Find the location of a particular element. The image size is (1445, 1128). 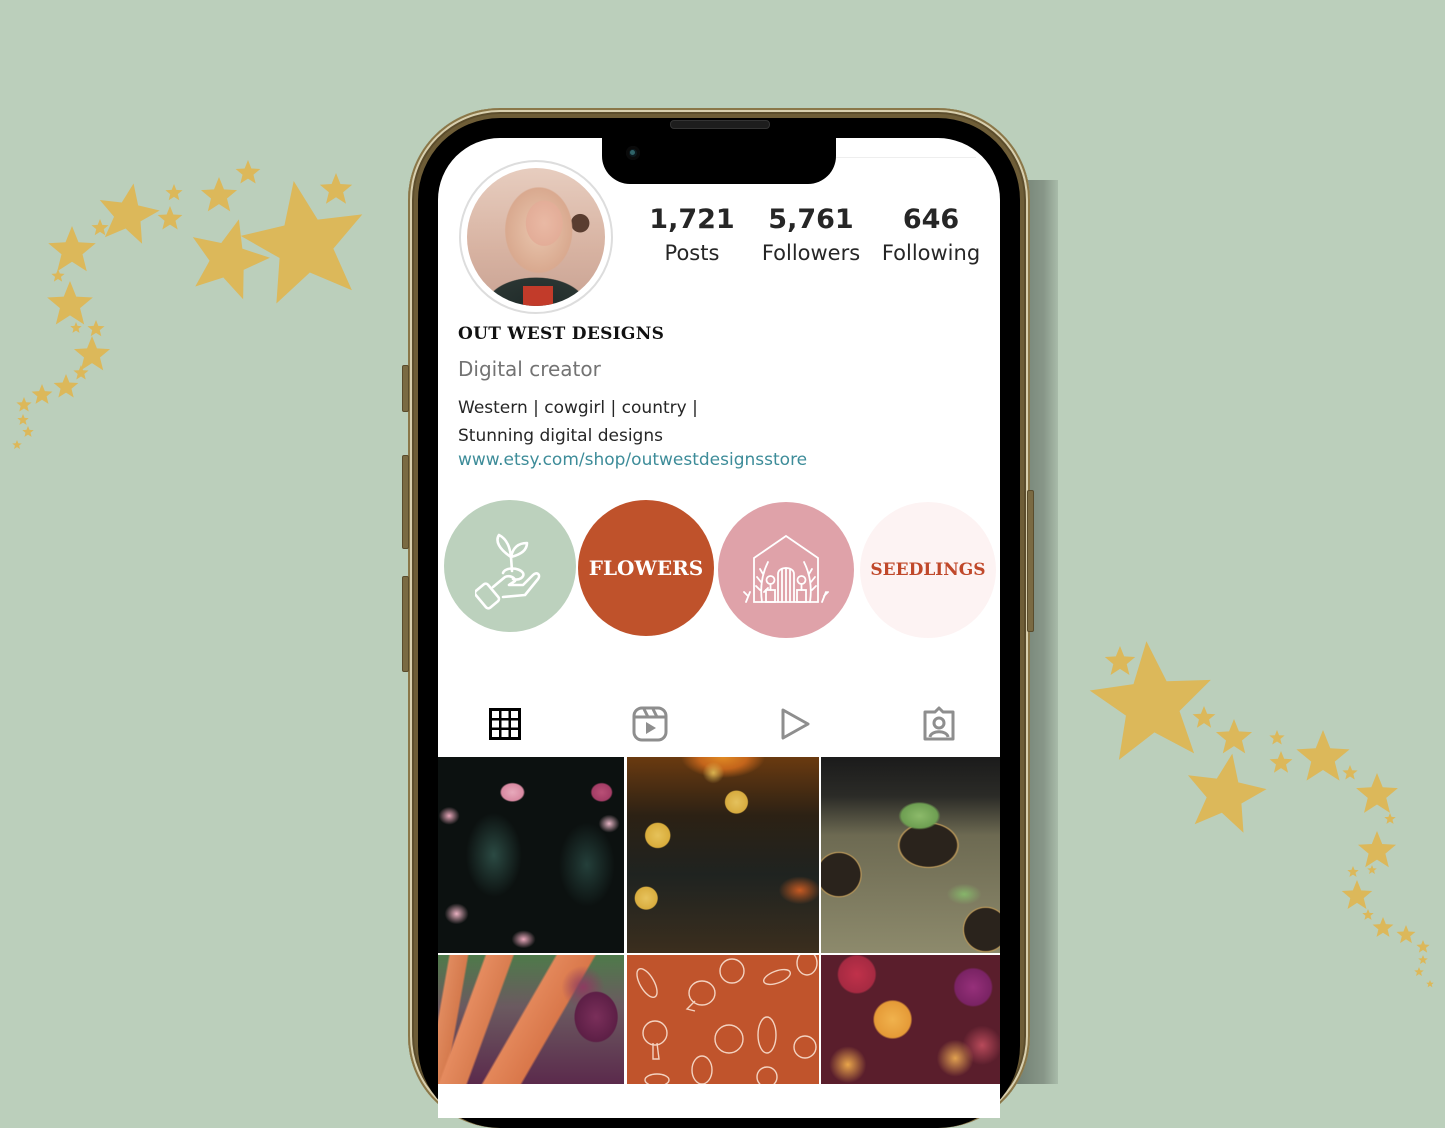

grid-icon is located at coordinates (505, 724).